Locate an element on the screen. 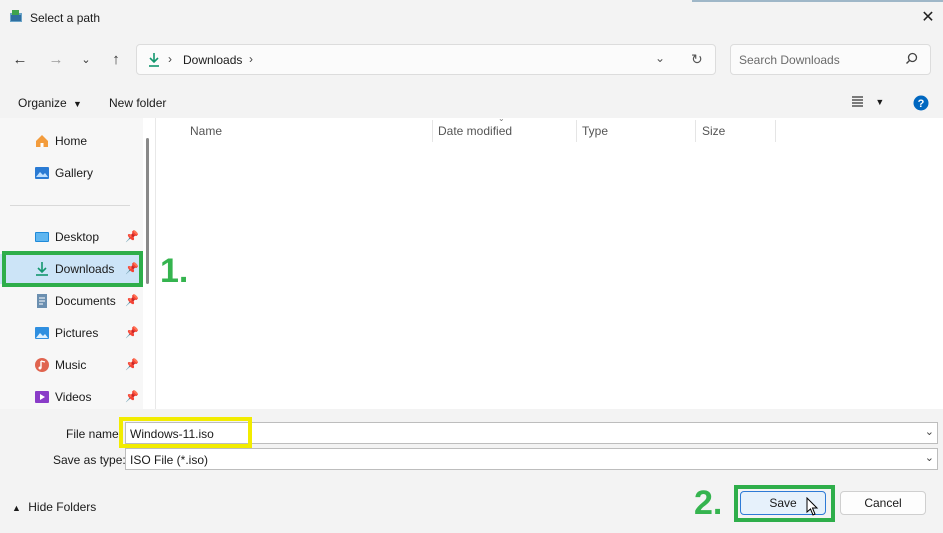 The width and height of the screenshot is (943, 533). sidebar-item-label: Music is located at coordinates (71, 365).